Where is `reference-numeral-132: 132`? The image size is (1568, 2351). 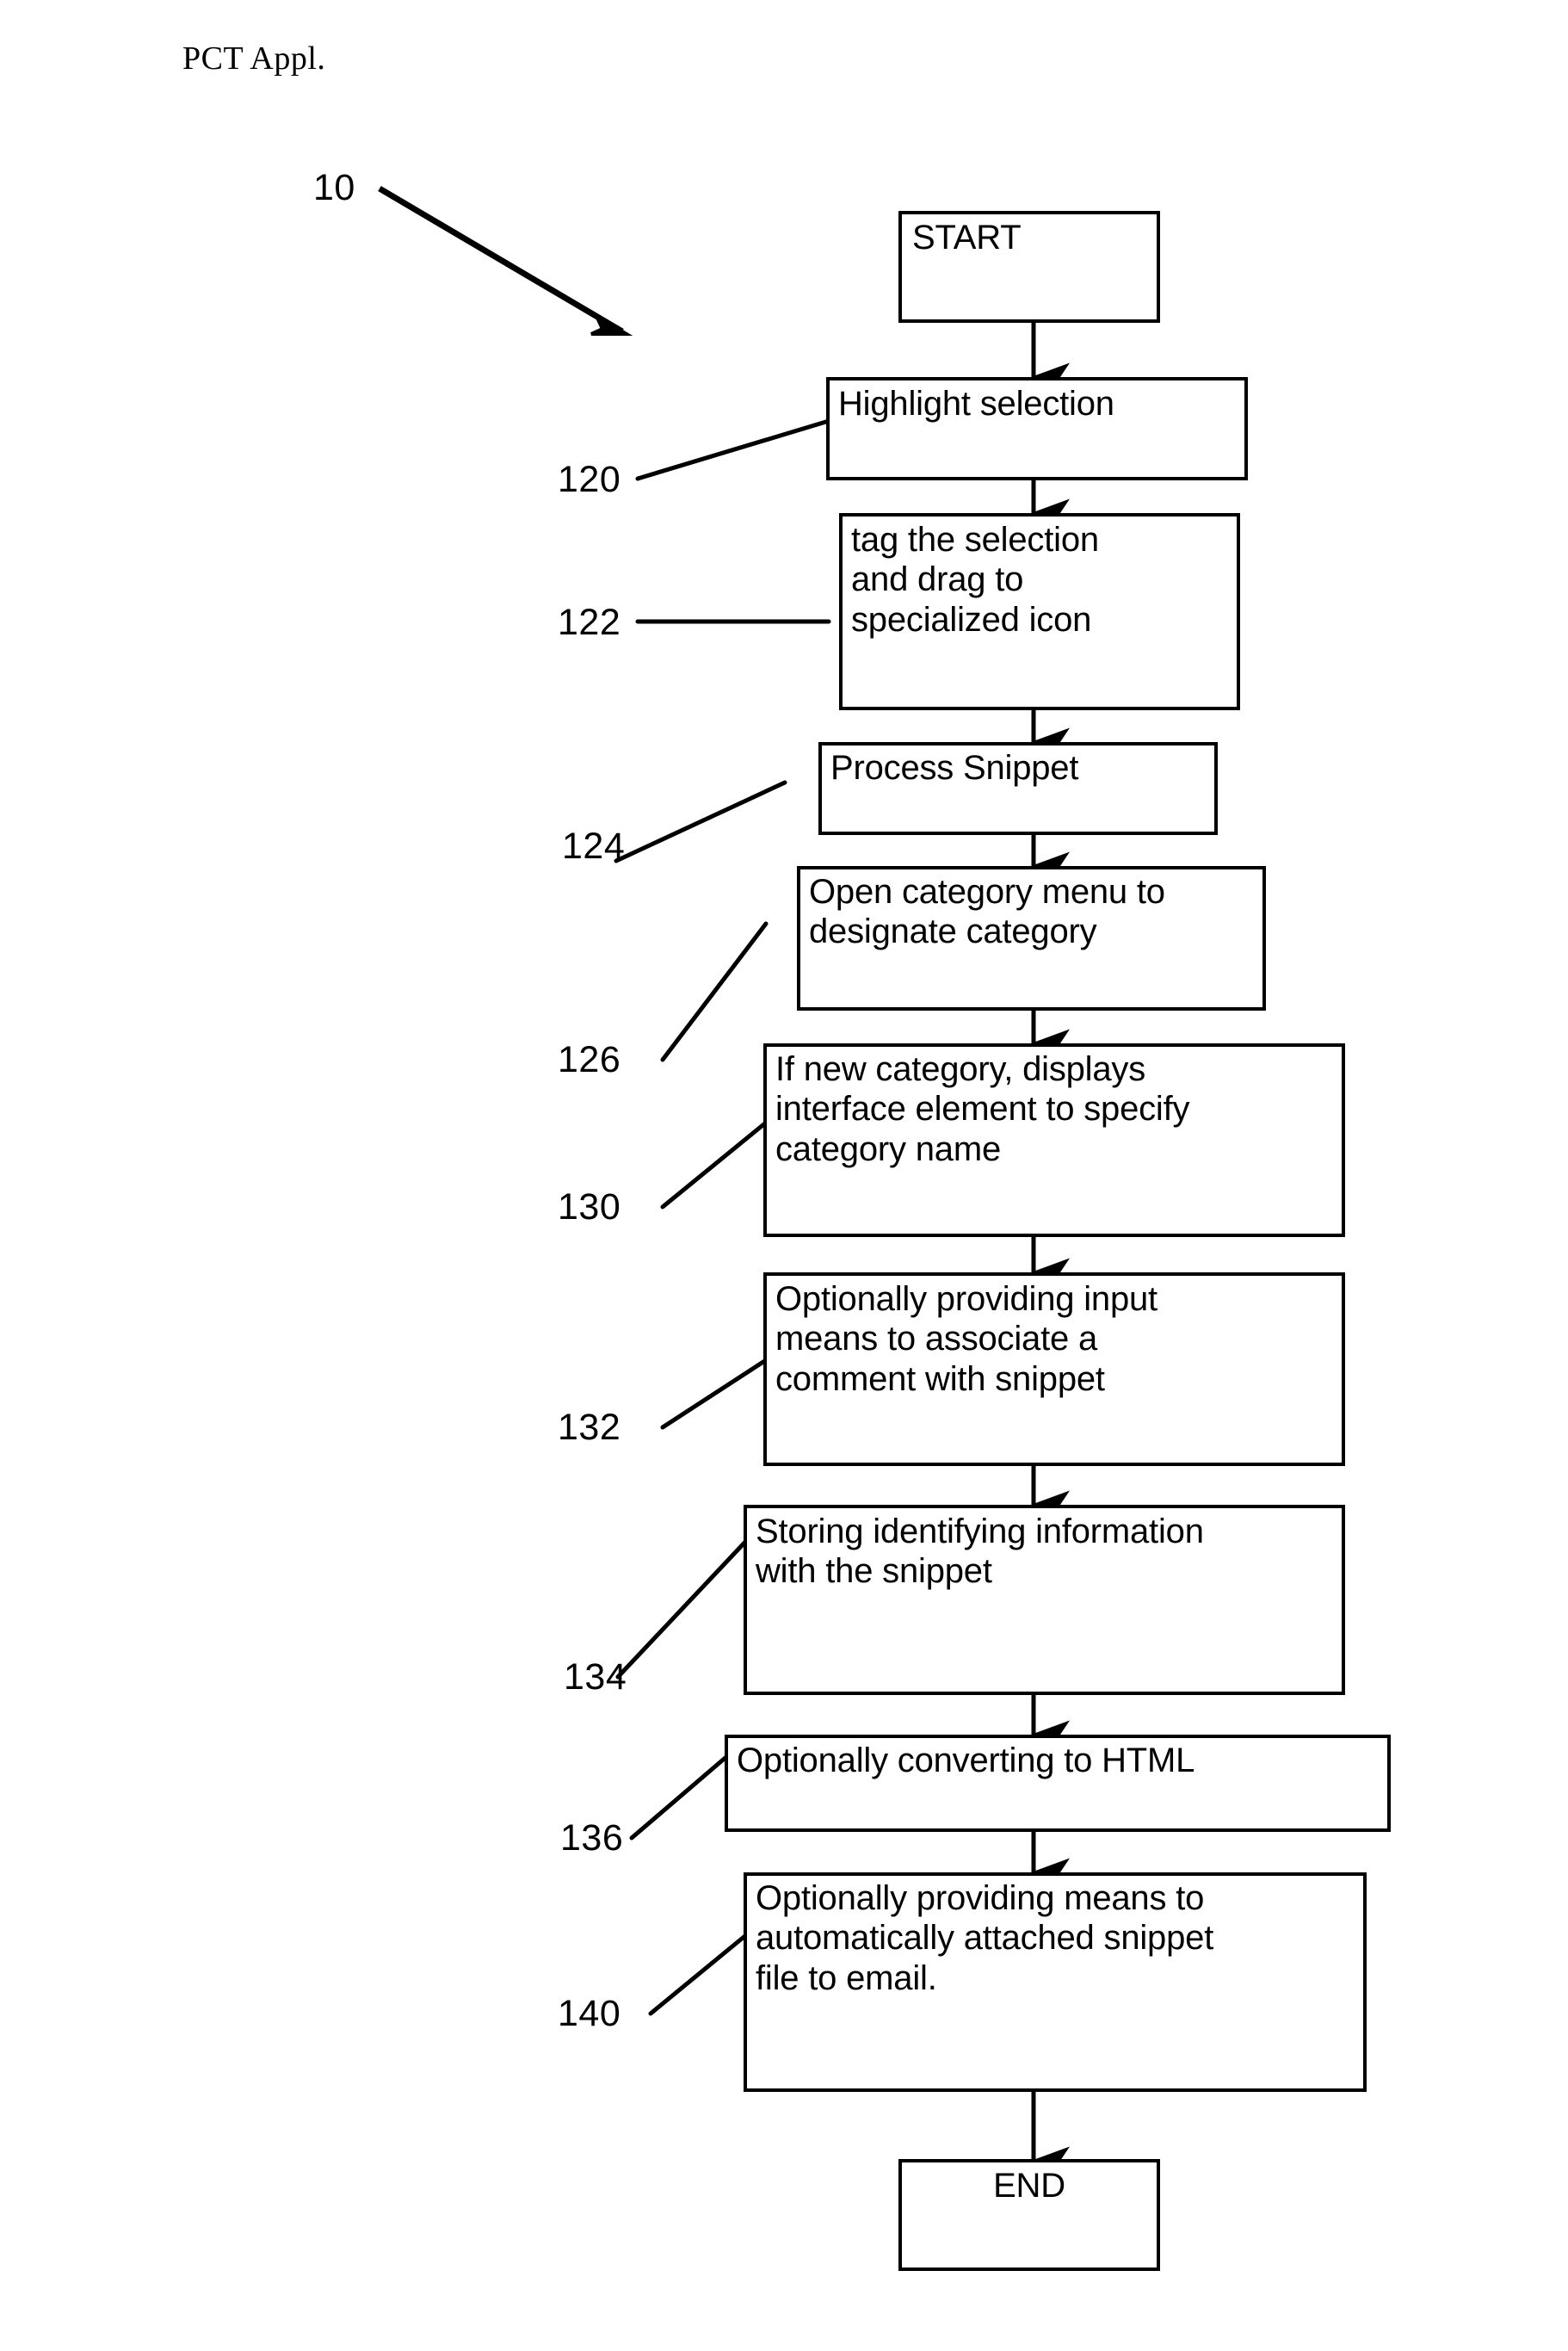
reference-numeral-132: 132 is located at coordinates (590, 1427).